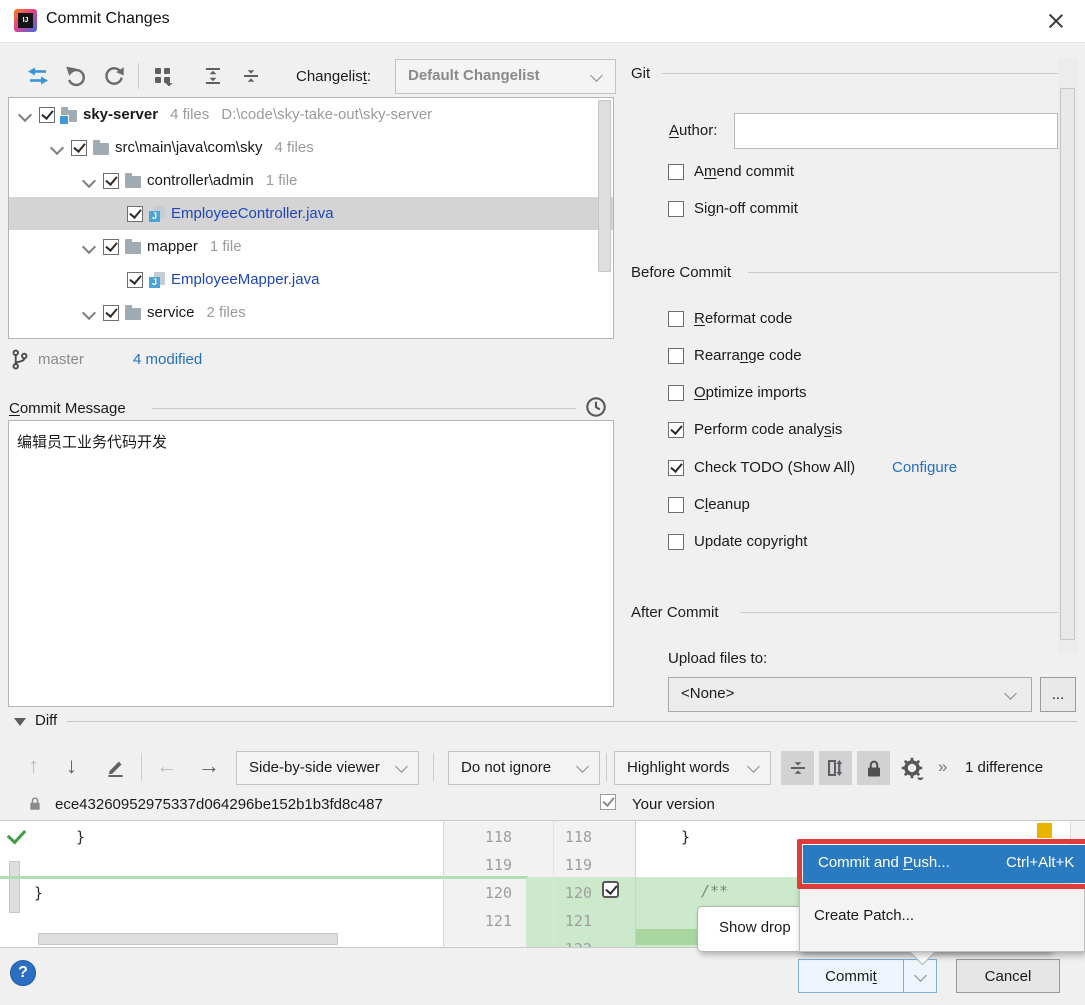 This screenshot has width=1085, height=1005. Describe the element at coordinates (76, 76) in the screenshot. I see `rollback-icon` at that location.